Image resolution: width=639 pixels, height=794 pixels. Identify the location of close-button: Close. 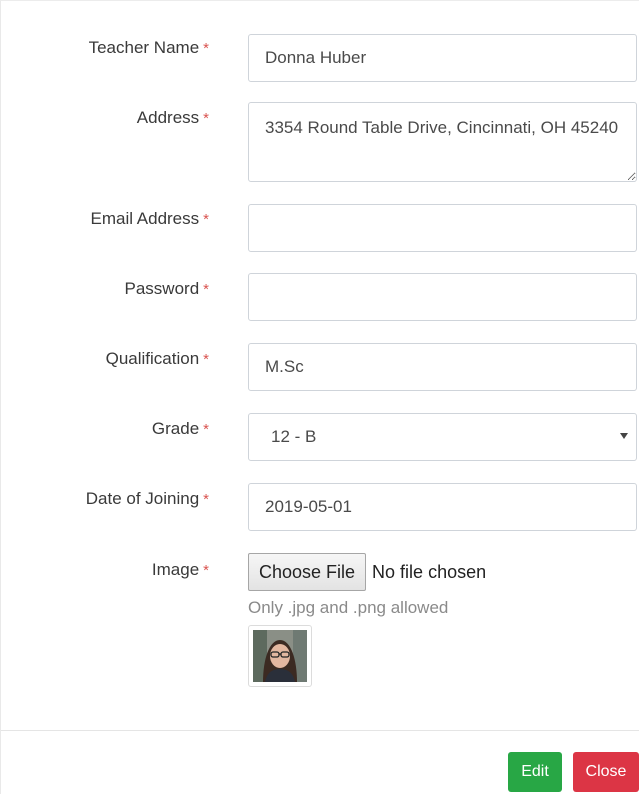
(606, 772).